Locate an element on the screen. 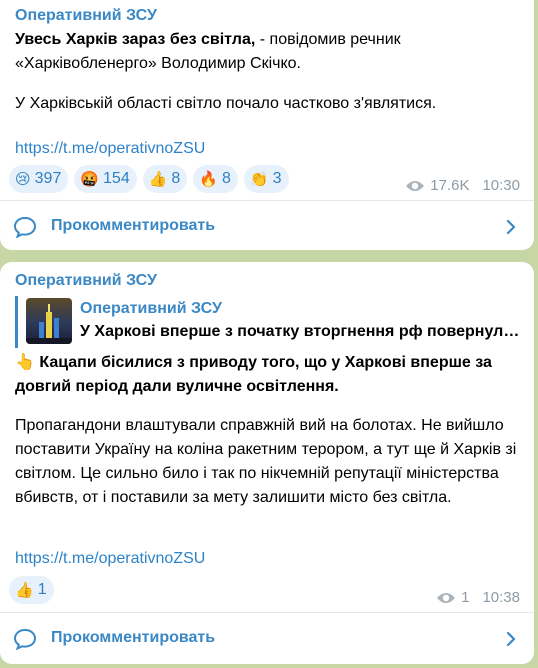  reaction-fire: 🔥 8 is located at coordinates (215, 179).